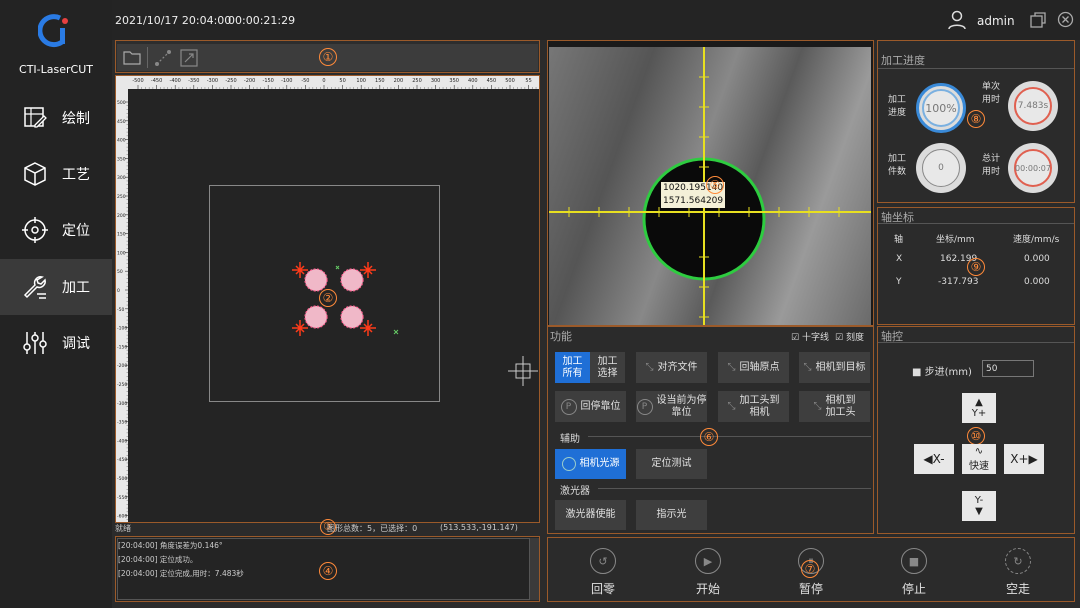  Describe the element at coordinates (1065, 19) in the screenshot. I see `close-icon` at that location.